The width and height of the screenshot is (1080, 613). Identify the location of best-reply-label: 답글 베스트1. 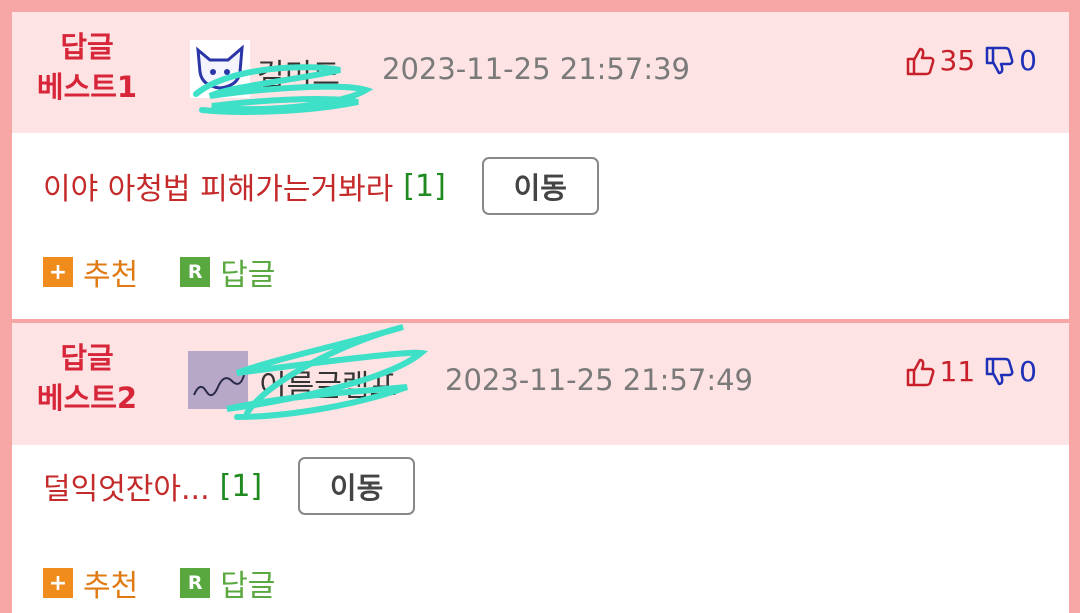
(87, 67).